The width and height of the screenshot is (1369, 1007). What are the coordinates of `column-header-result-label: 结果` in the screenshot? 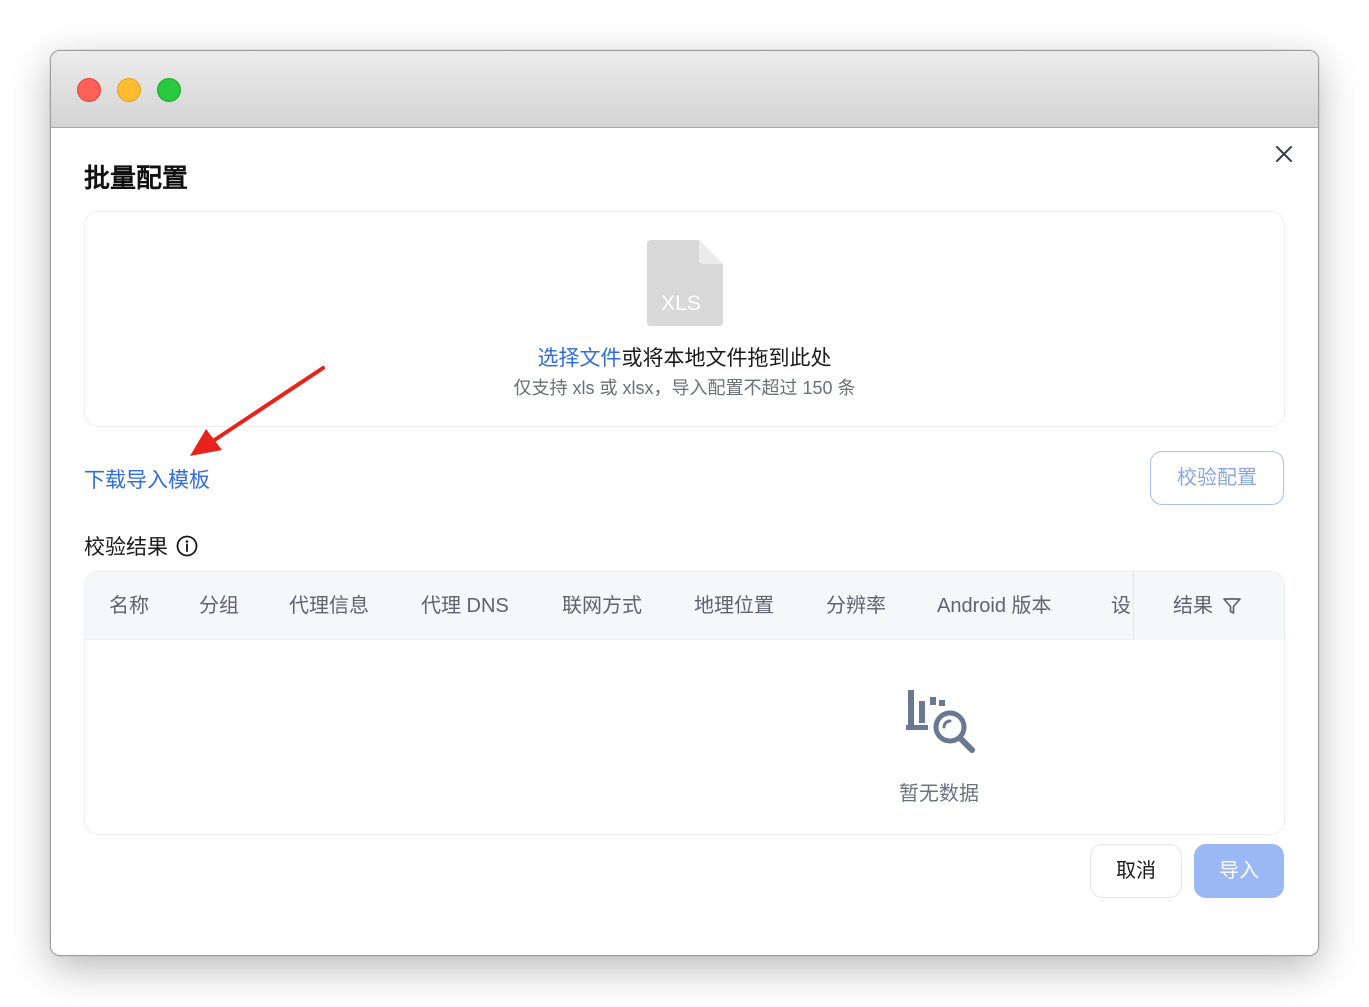 It's located at (1193, 606).